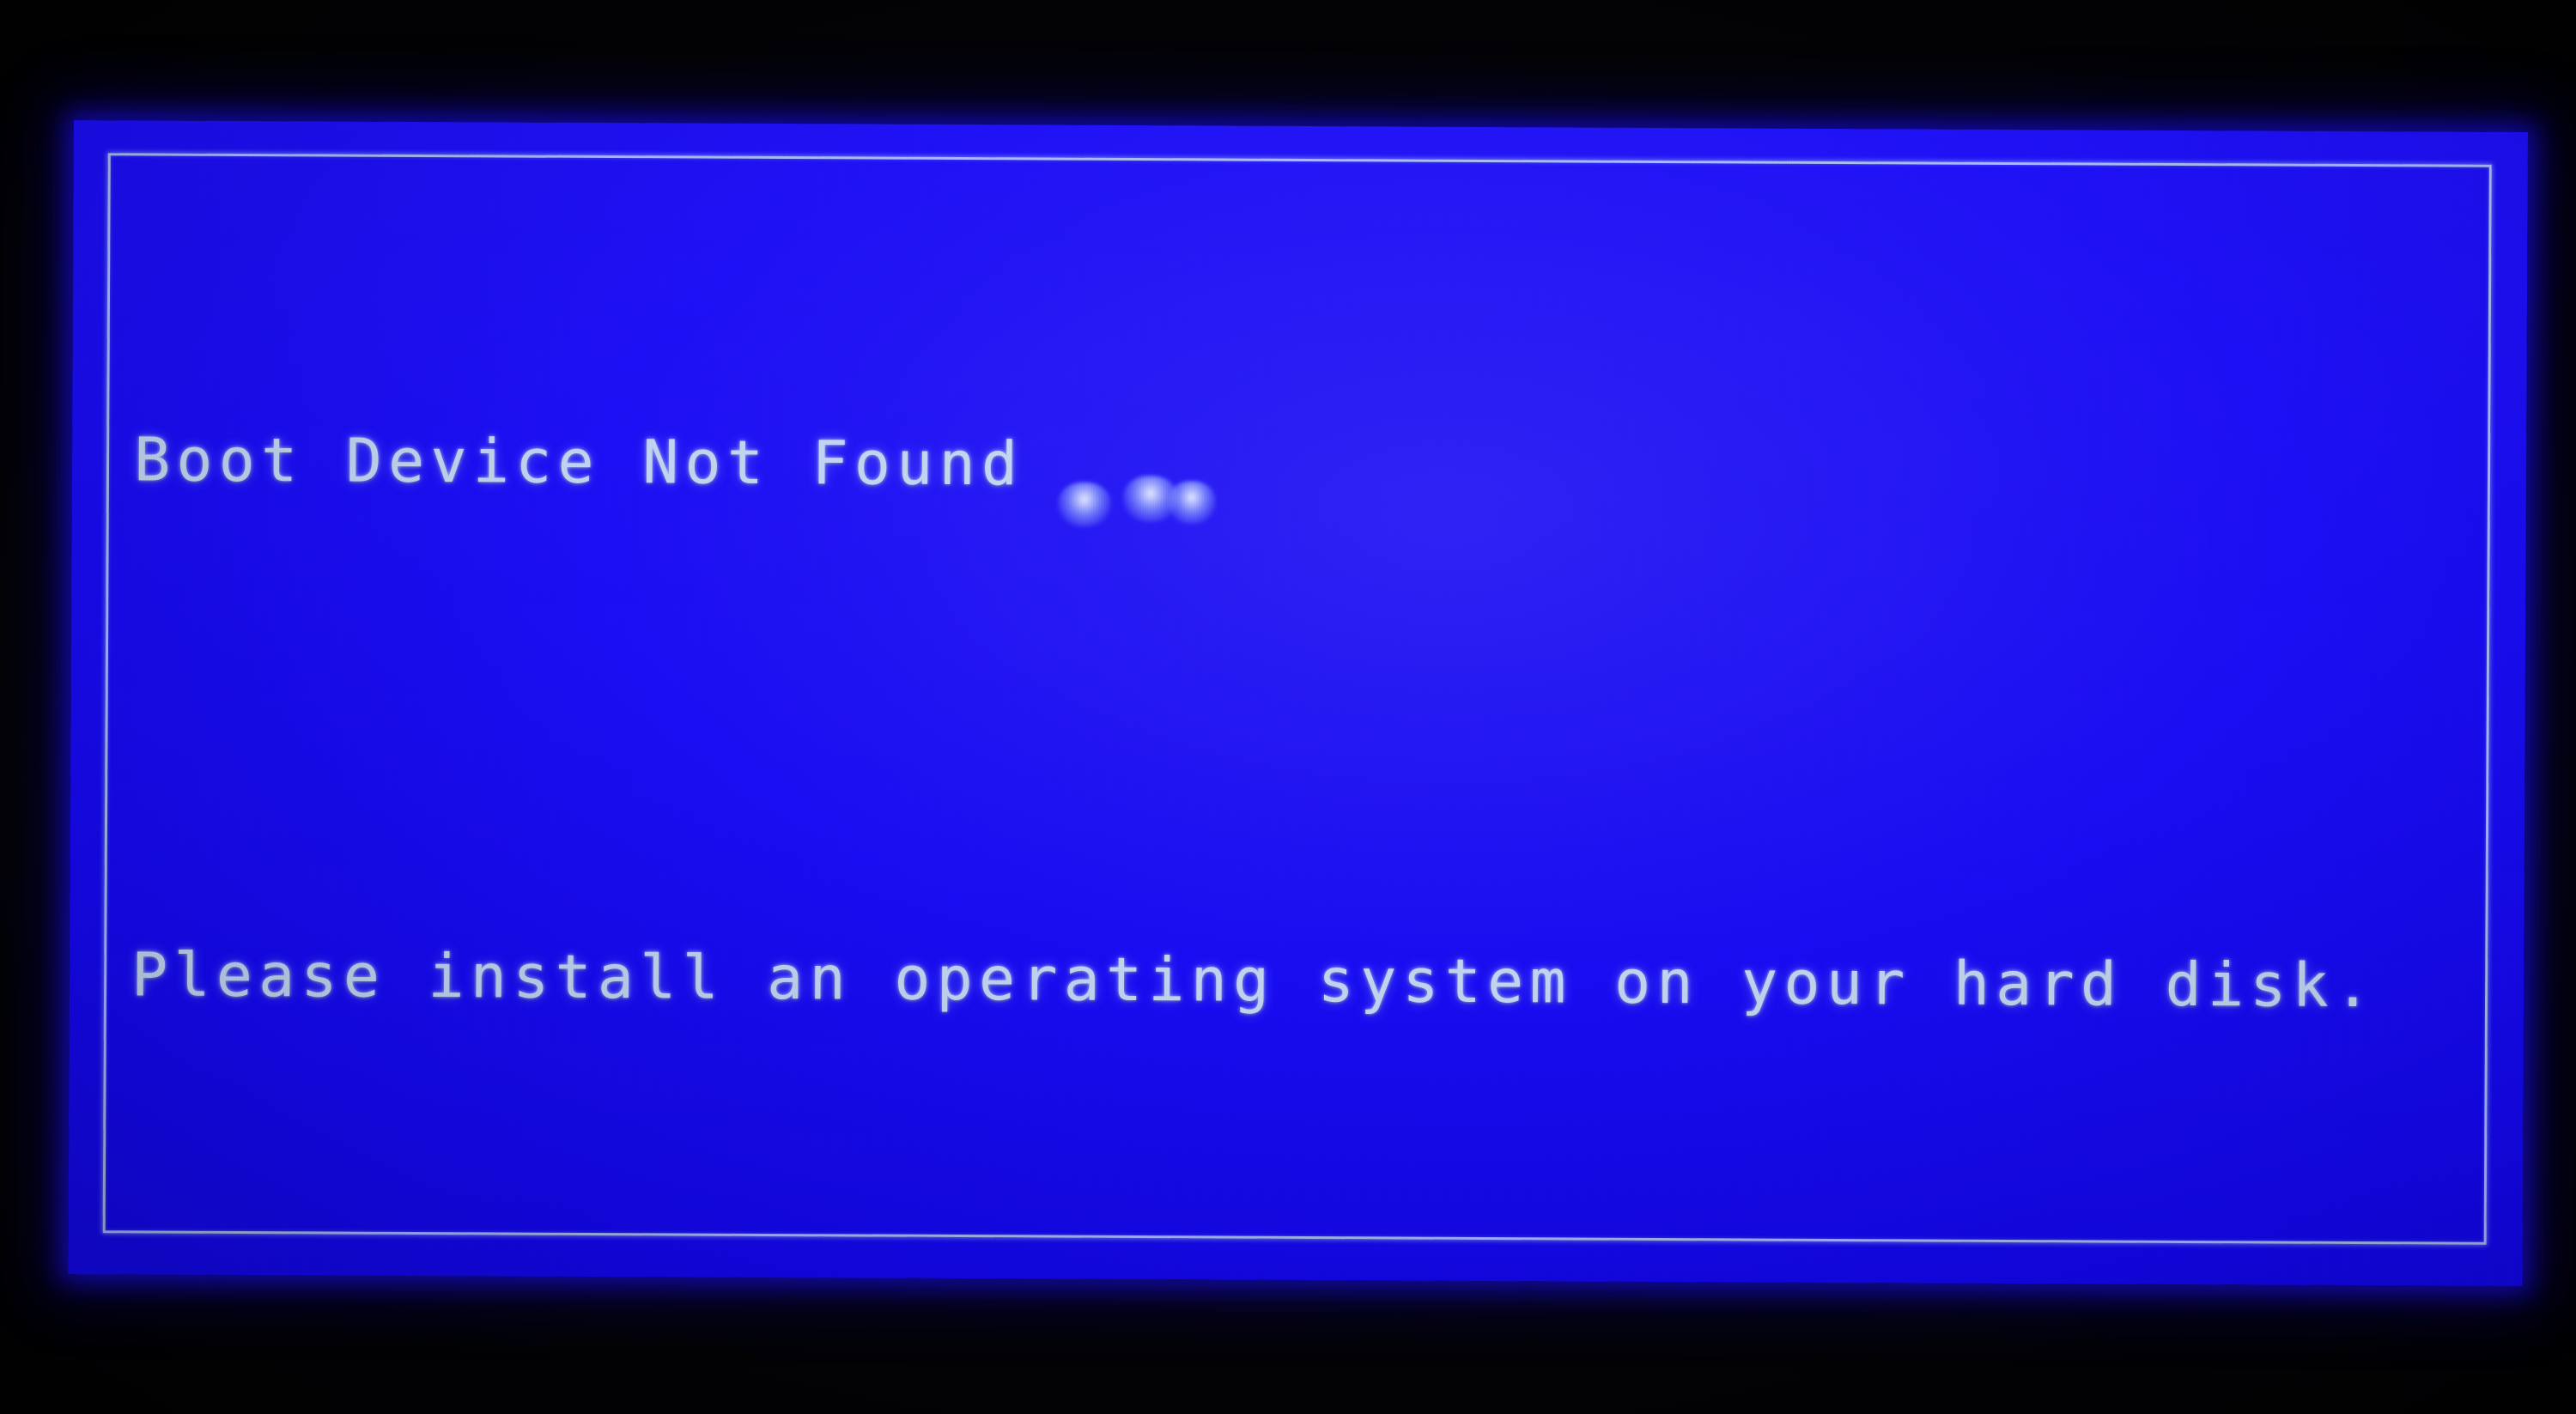 This screenshot has width=2576, height=1414. Describe the element at coordinates (578, 462) in the screenshot. I see `boot-error-title: Boot Device Not Found` at that location.